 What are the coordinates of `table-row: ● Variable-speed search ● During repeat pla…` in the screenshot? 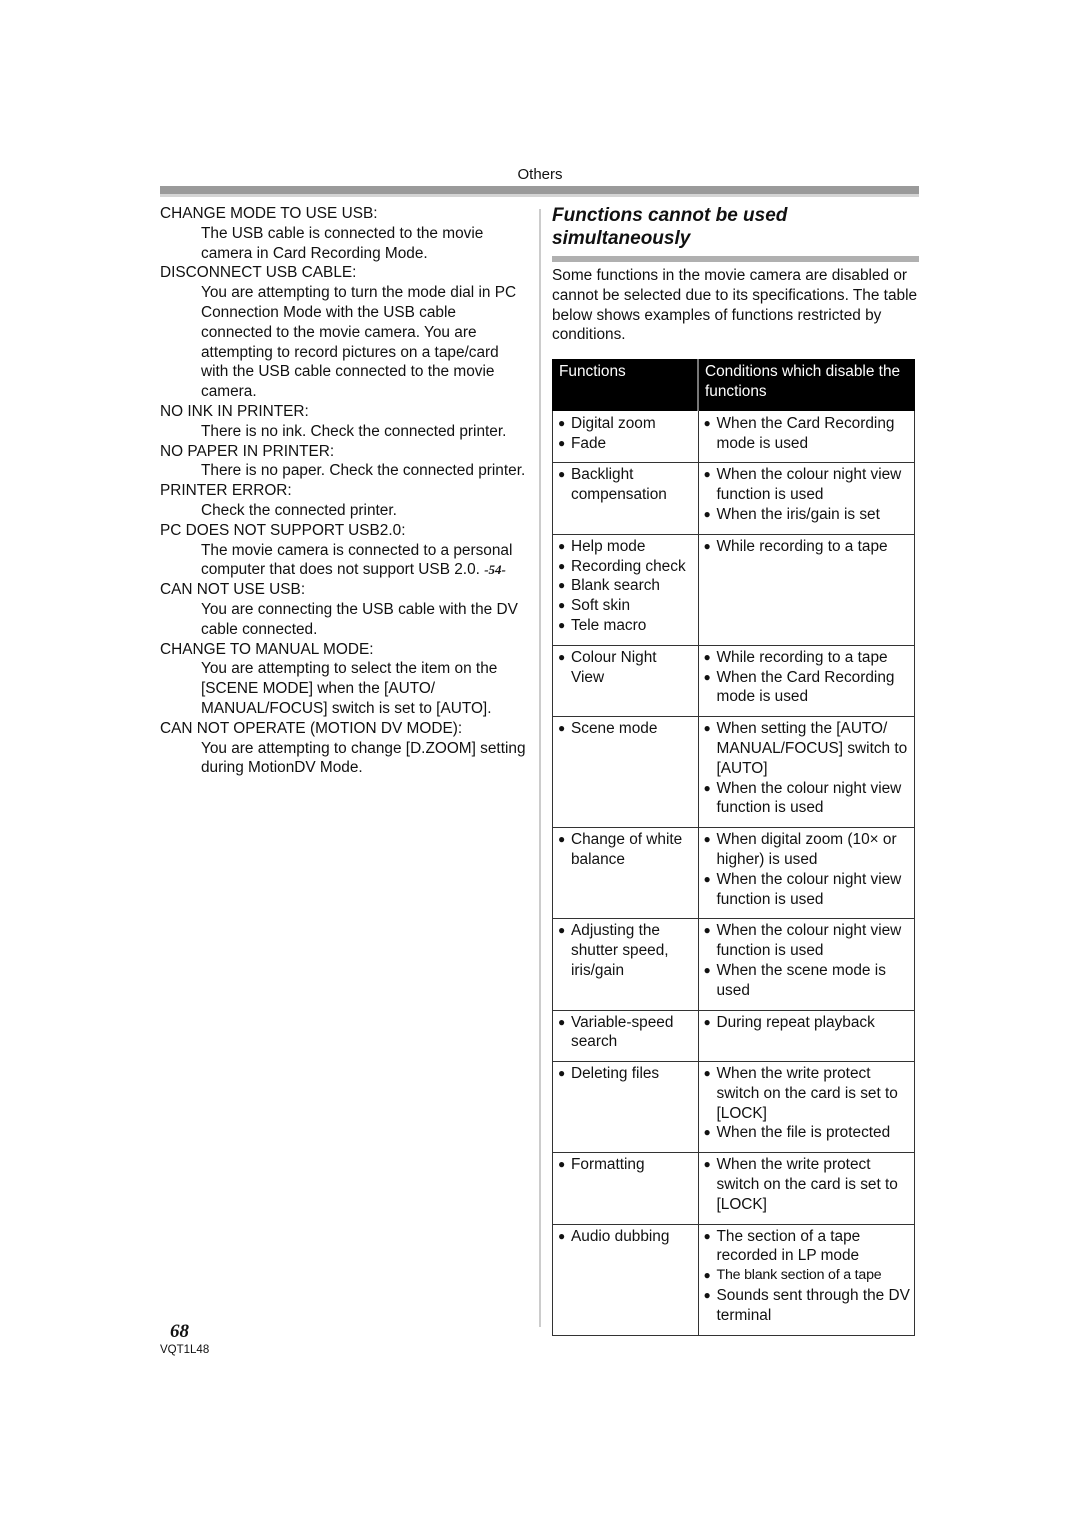 It's located at (733, 1036).